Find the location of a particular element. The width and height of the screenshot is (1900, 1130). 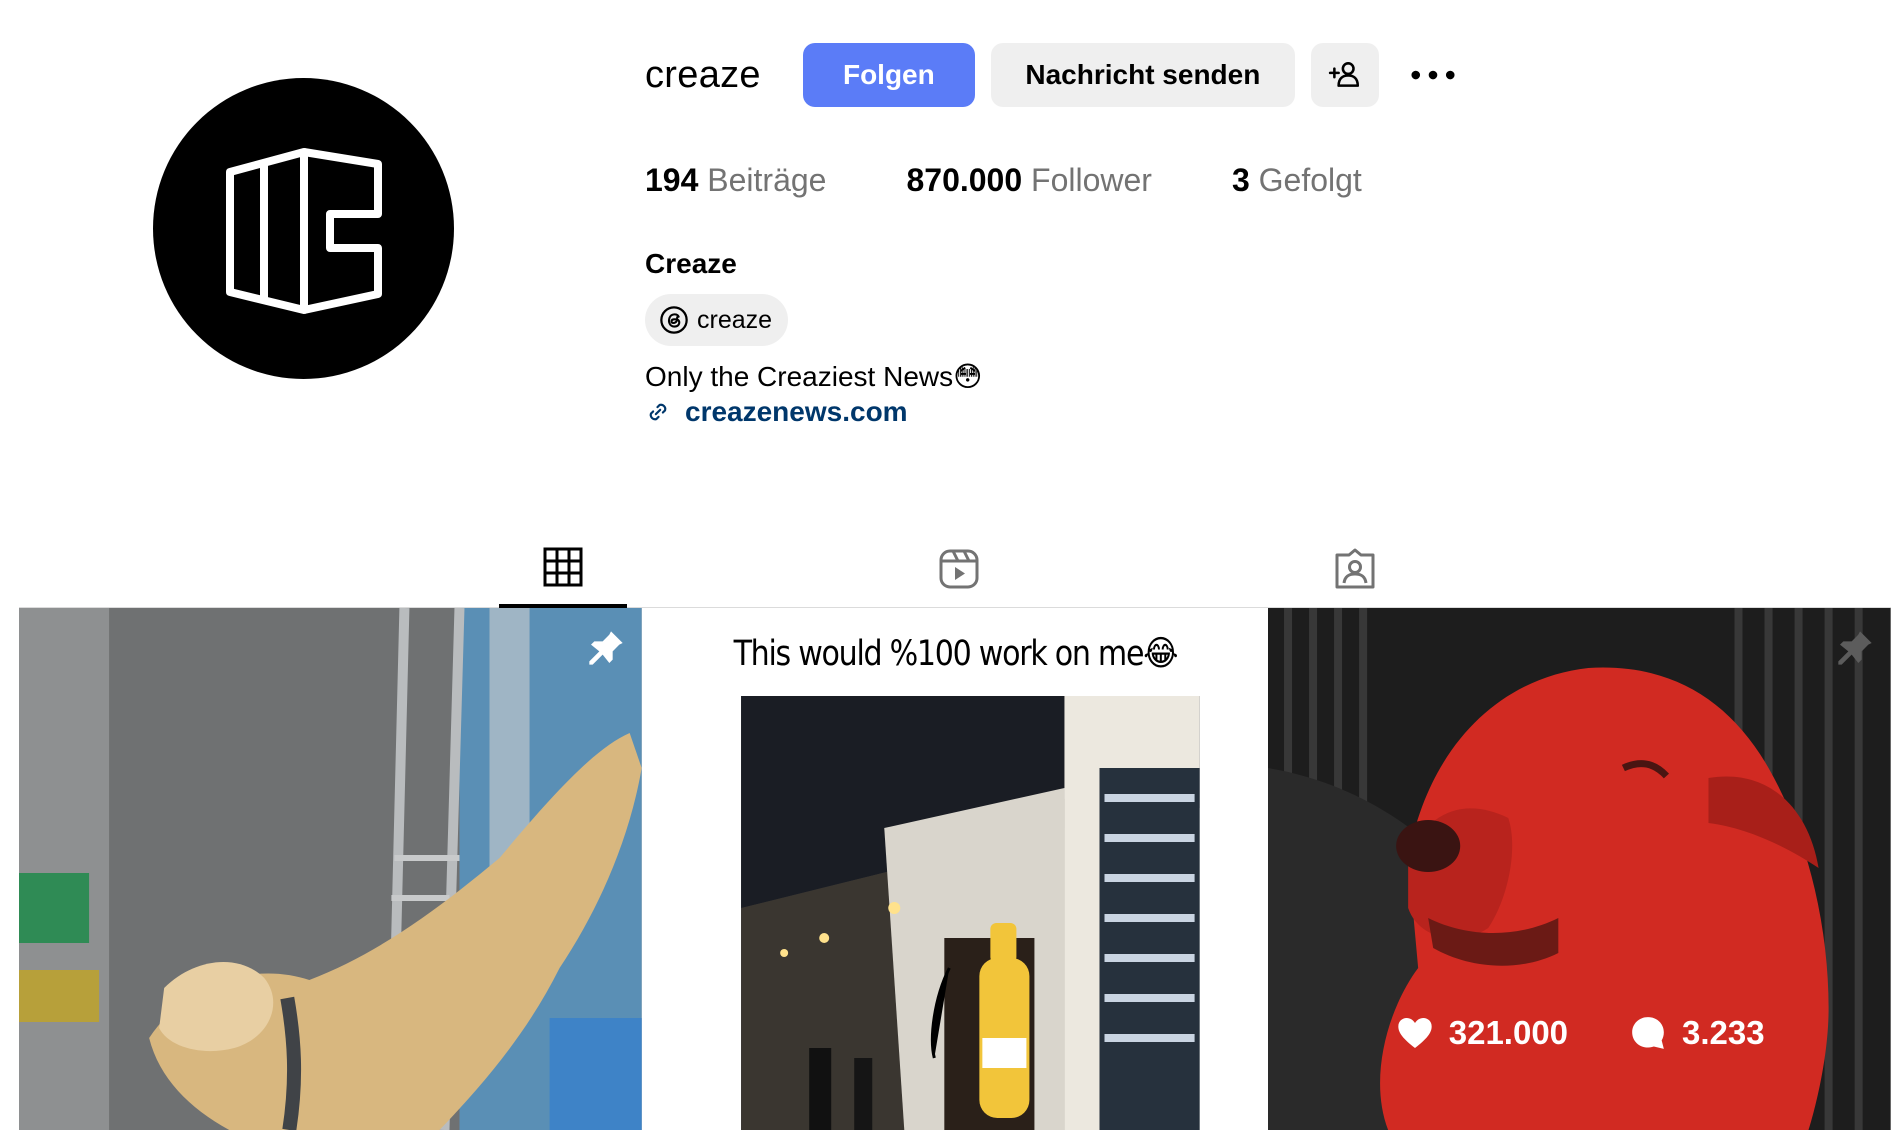

following-stat: 3 Gefolgt is located at coordinates (1297, 180).